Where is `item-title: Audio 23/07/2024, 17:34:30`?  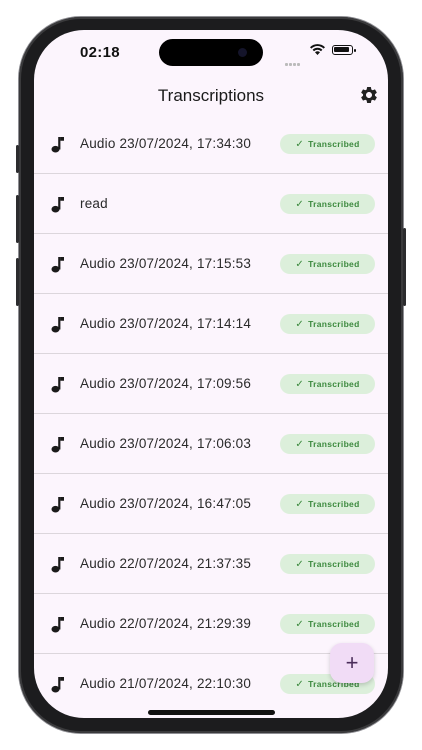 item-title: Audio 23/07/2024, 17:34:30 is located at coordinates (166, 143).